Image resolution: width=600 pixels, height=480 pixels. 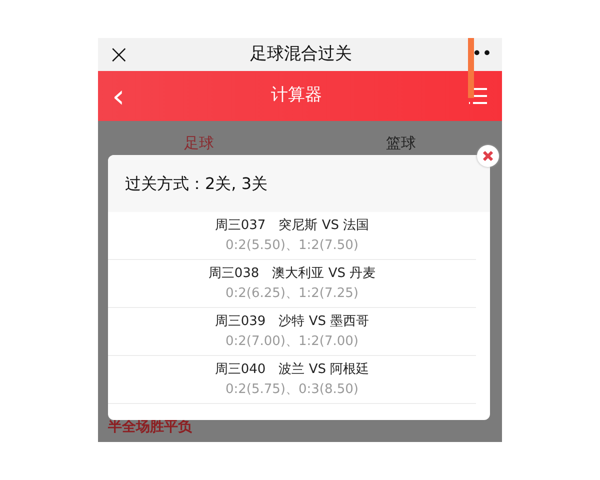 I want to click on close-icon, so click(x=488, y=156).